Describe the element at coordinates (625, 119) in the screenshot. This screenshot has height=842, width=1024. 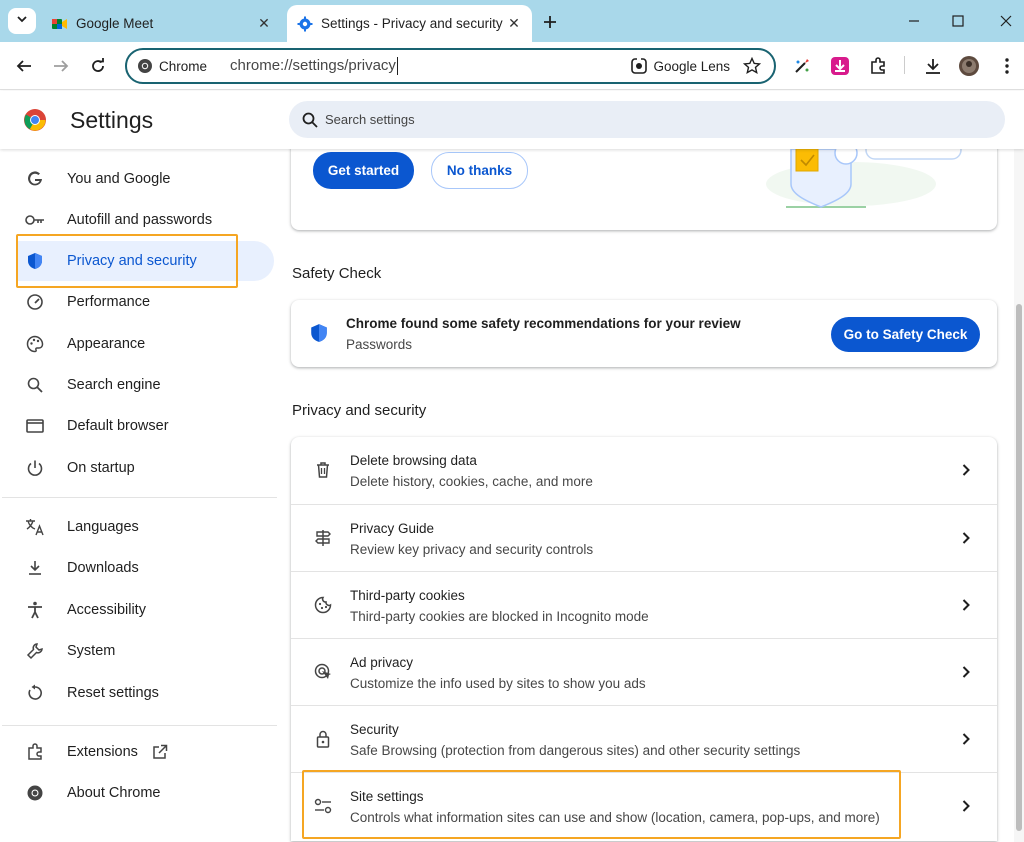
I see `search-input` at that location.